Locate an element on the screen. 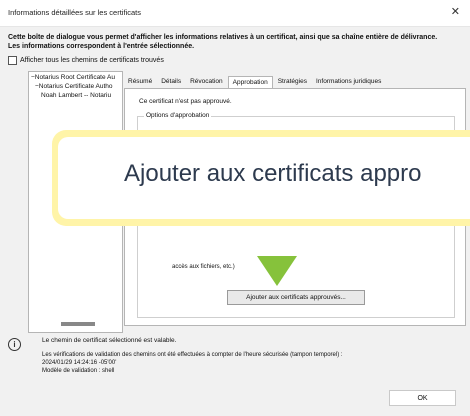 This screenshot has height=416, width=470. tree-item-root: −Notarius Root Certificate Au is located at coordinates (73, 77).